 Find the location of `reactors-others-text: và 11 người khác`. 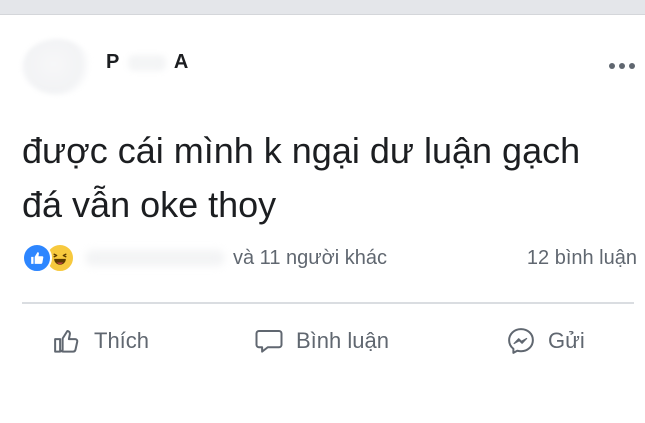

reactors-others-text: và 11 người khác is located at coordinates (310, 257).